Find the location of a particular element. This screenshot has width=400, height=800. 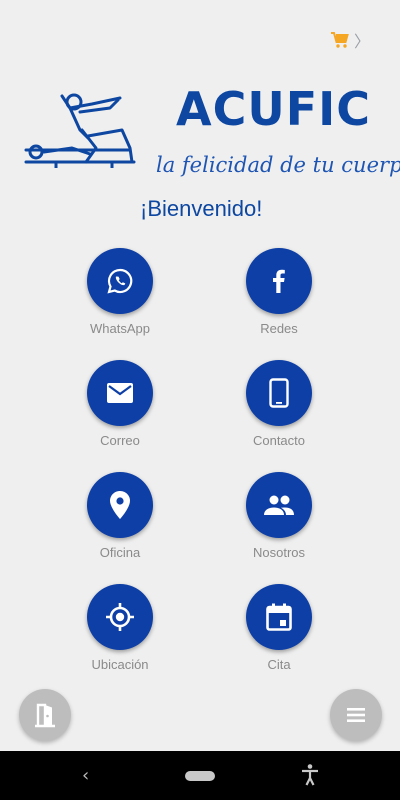

menu-label: WhatsApp is located at coordinates (120, 328).